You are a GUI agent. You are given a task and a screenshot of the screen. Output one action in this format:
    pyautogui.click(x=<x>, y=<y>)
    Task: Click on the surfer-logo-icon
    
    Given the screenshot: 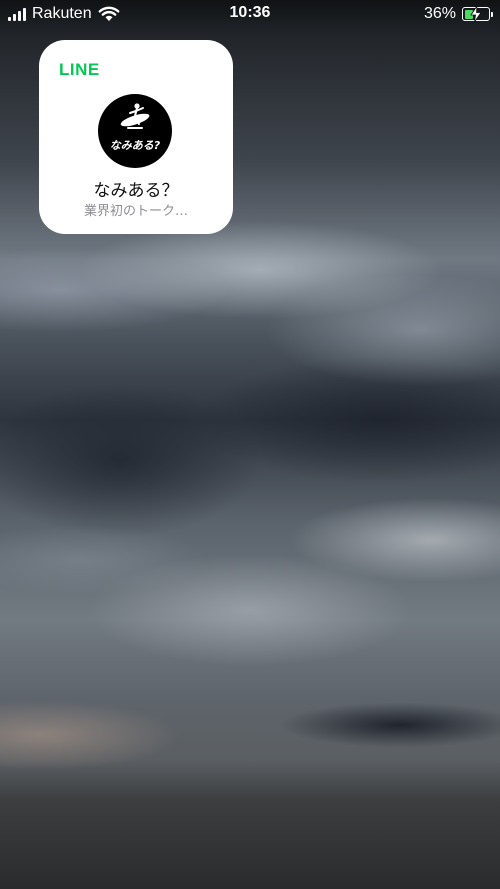 What is the action you would take?
    pyautogui.click(x=135, y=116)
    